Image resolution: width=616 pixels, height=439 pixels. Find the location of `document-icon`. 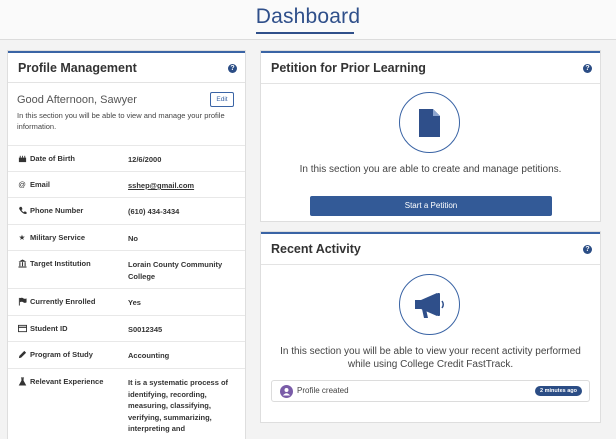

document-icon is located at coordinates (429, 123).